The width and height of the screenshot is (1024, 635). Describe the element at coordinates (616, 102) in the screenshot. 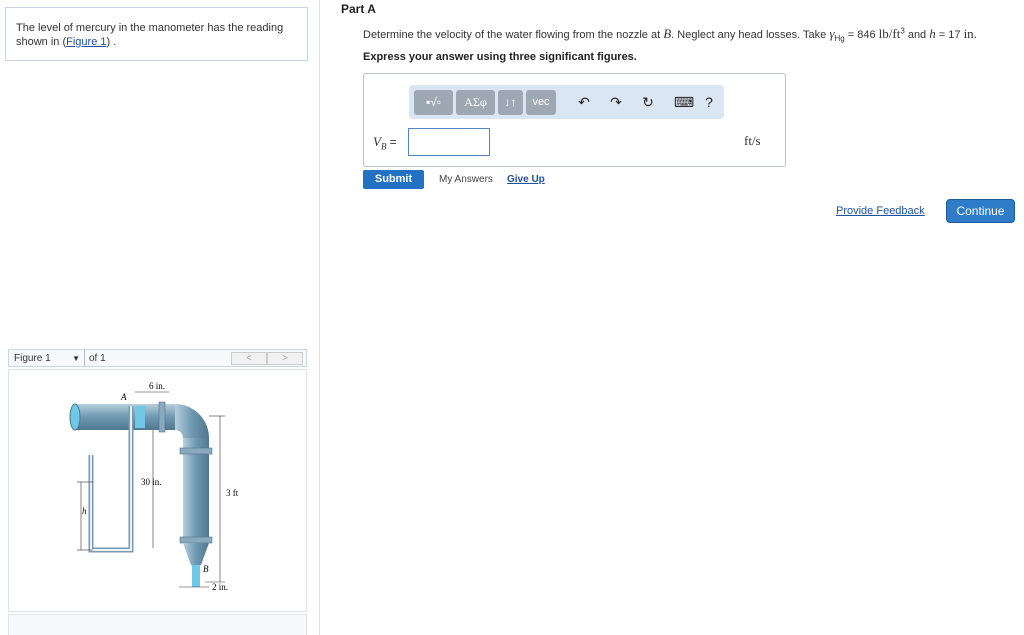

I see `redo-icon: ↷` at that location.